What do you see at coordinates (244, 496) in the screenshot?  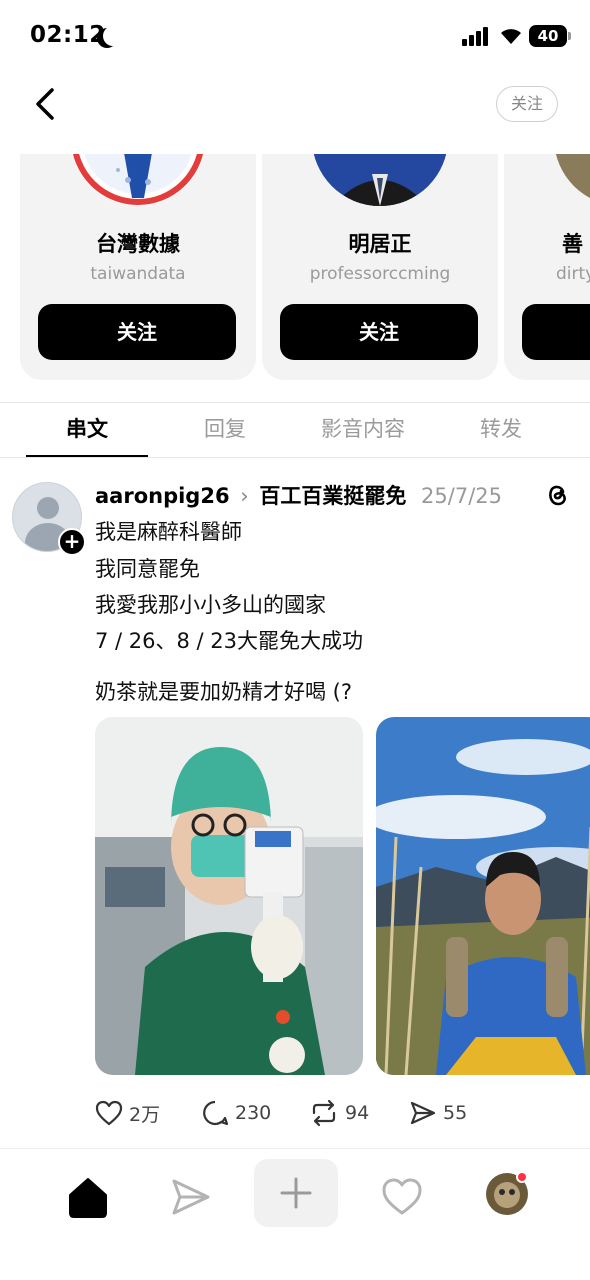 I see `chevron-right-icon: ›` at bounding box center [244, 496].